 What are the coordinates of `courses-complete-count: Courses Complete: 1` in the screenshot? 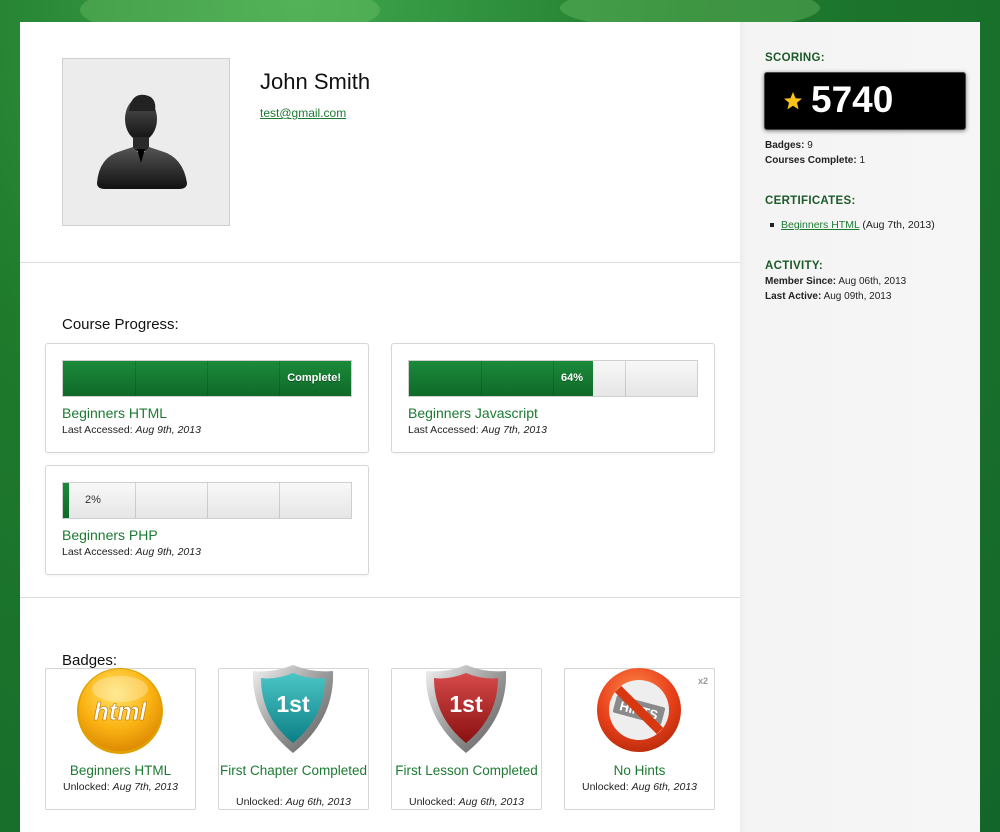 It's located at (815, 160).